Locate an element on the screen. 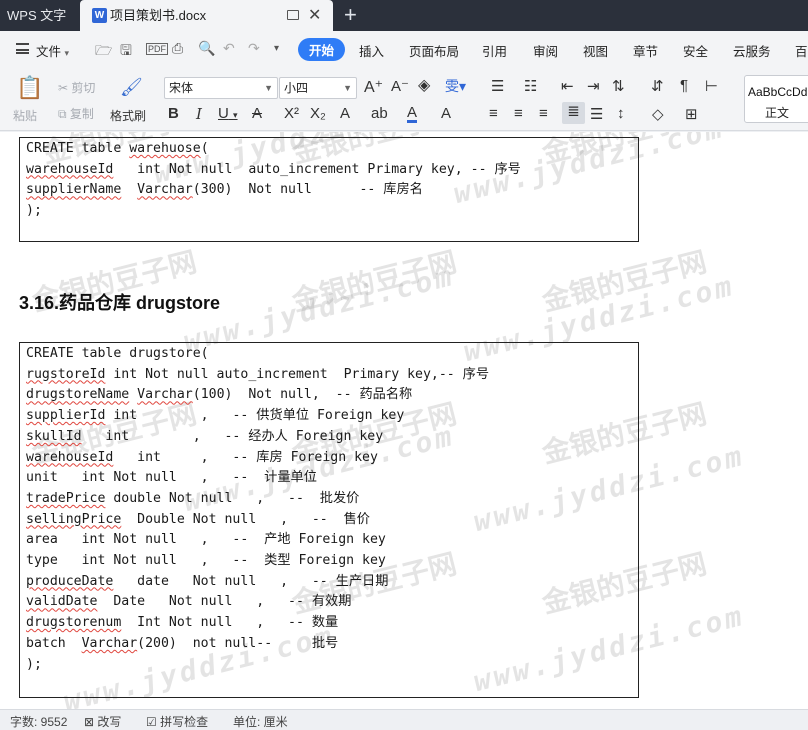 Image resolution: width=808 pixels, height=730 pixels. style-normal: AaBbCcDd 正文 is located at coordinates (776, 99).